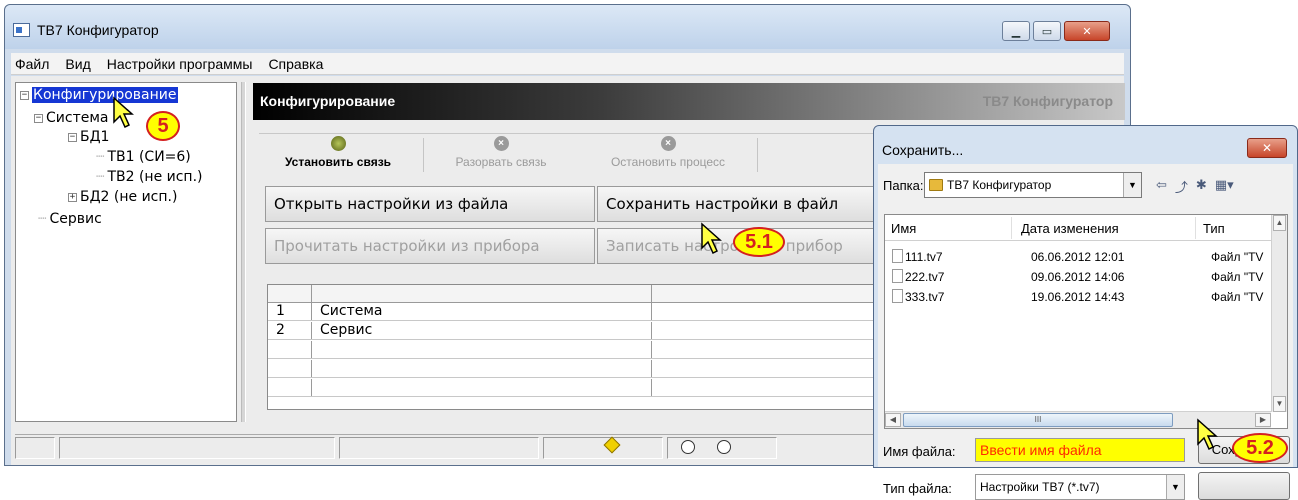 This screenshot has width=1298, height=500. Describe the element at coordinates (1279, 404) in the screenshot. I see `scroll-down-icon: ▼` at that location.